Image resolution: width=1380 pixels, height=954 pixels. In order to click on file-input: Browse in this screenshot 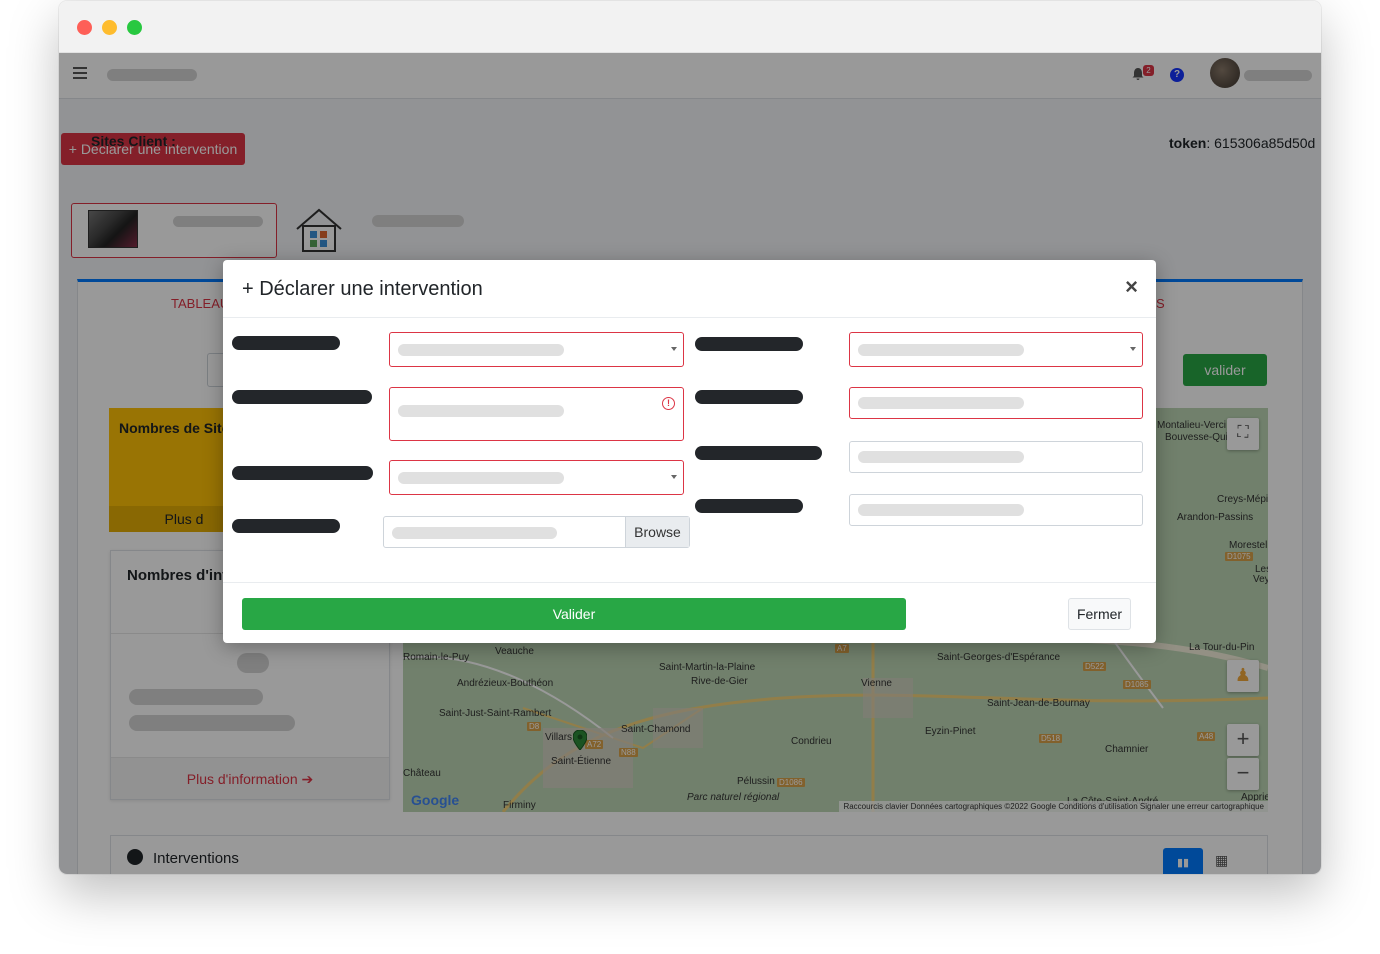, I will do `click(536, 532)`.